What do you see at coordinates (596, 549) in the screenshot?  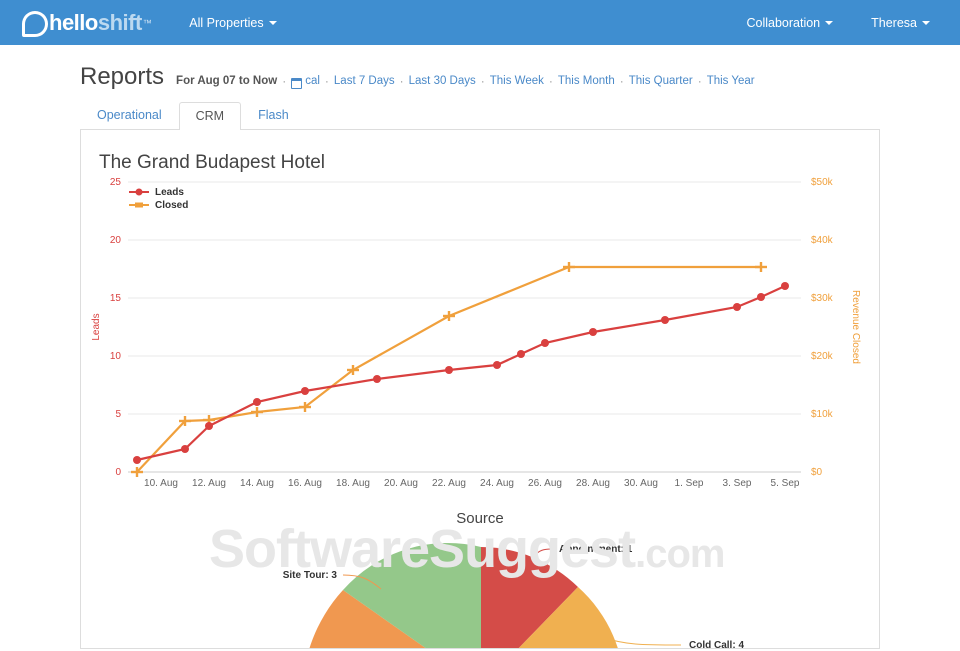 I see `pie-label-appointment: Appointment: 1` at bounding box center [596, 549].